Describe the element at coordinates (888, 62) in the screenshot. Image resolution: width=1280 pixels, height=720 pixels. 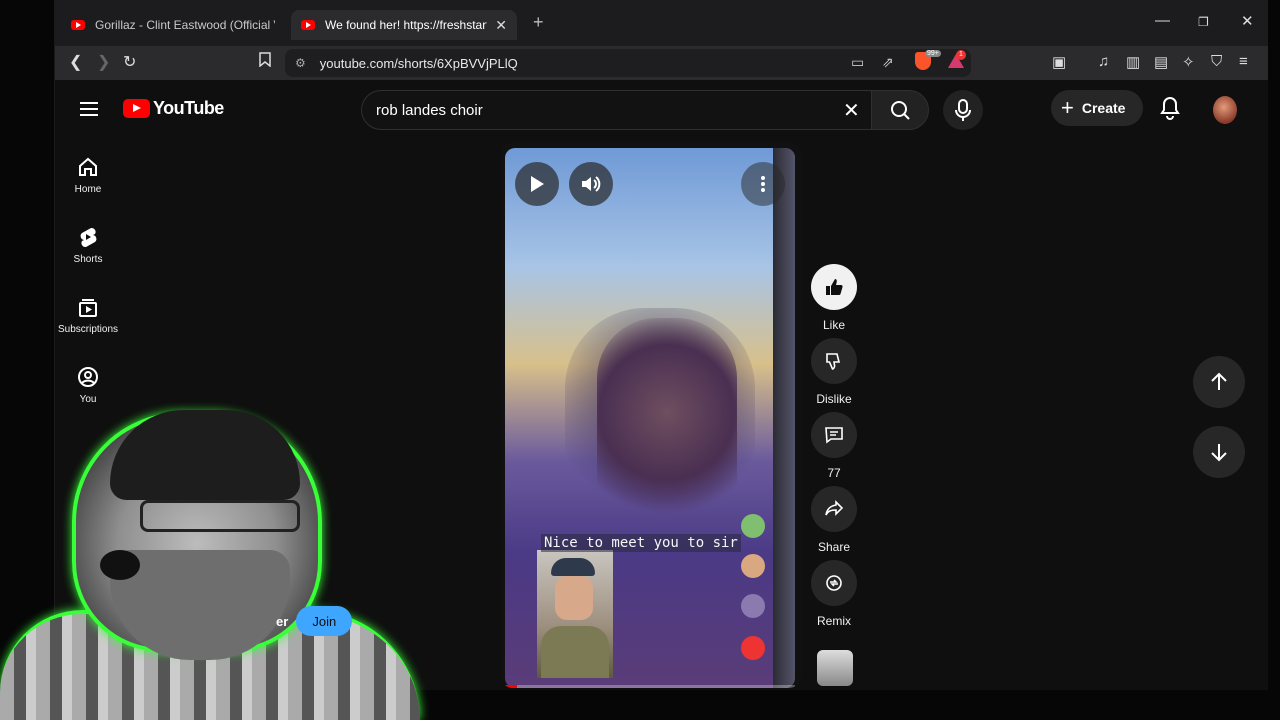
I see `share-page-icon: ⇗` at that location.